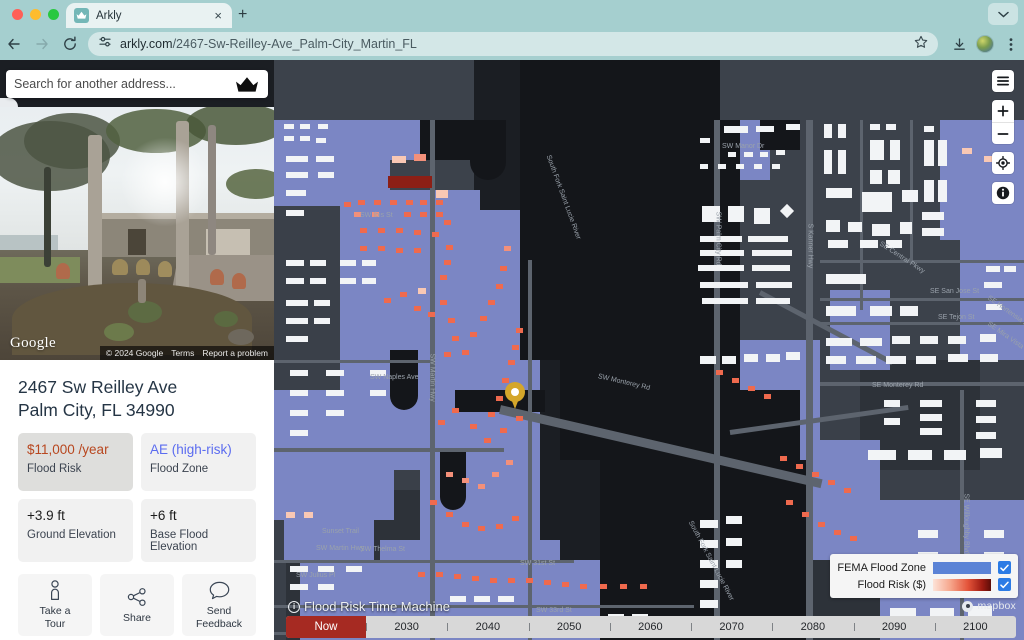 This screenshot has width=1024, height=640. I want to click on send-feedback-label: Send Feedback, so click(219, 618).